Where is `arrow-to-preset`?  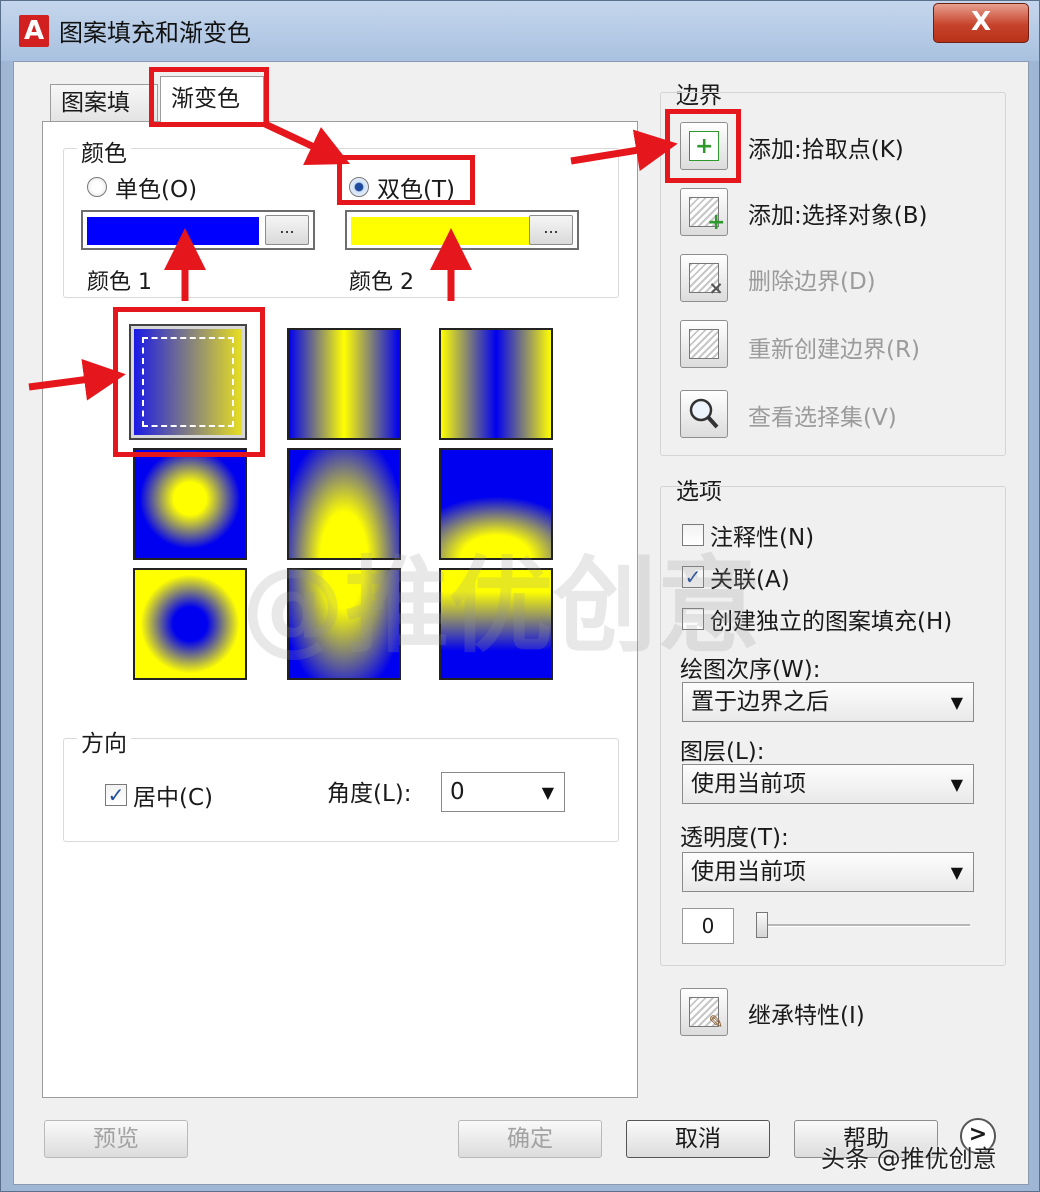 arrow-to-preset is located at coordinates (77, 379).